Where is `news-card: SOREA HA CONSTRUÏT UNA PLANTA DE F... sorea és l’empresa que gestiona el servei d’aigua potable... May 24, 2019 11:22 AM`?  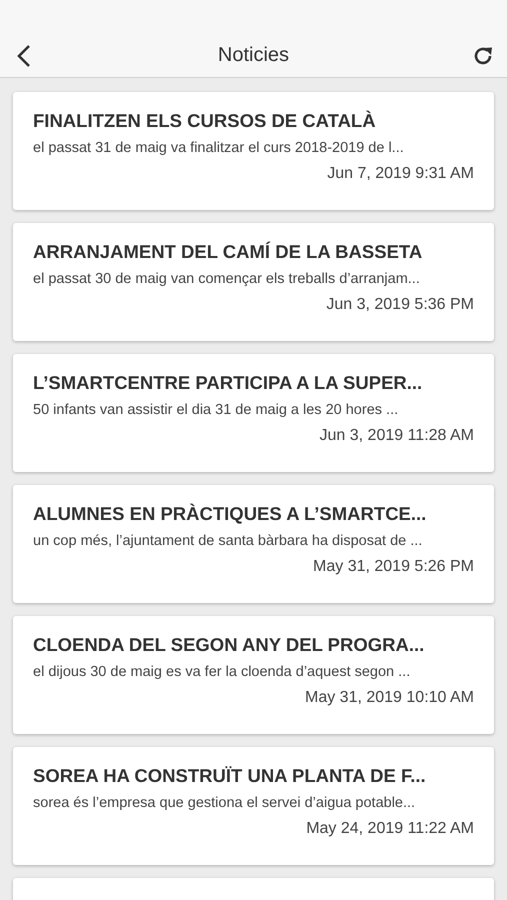 news-card: SOREA HA CONSTRUÏT UNA PLANTA DE F... sorea és l’empresa que gestiona el servei d’aigua potable... May 24, 2019 11:22 AM is located at coordinates (253, 806).